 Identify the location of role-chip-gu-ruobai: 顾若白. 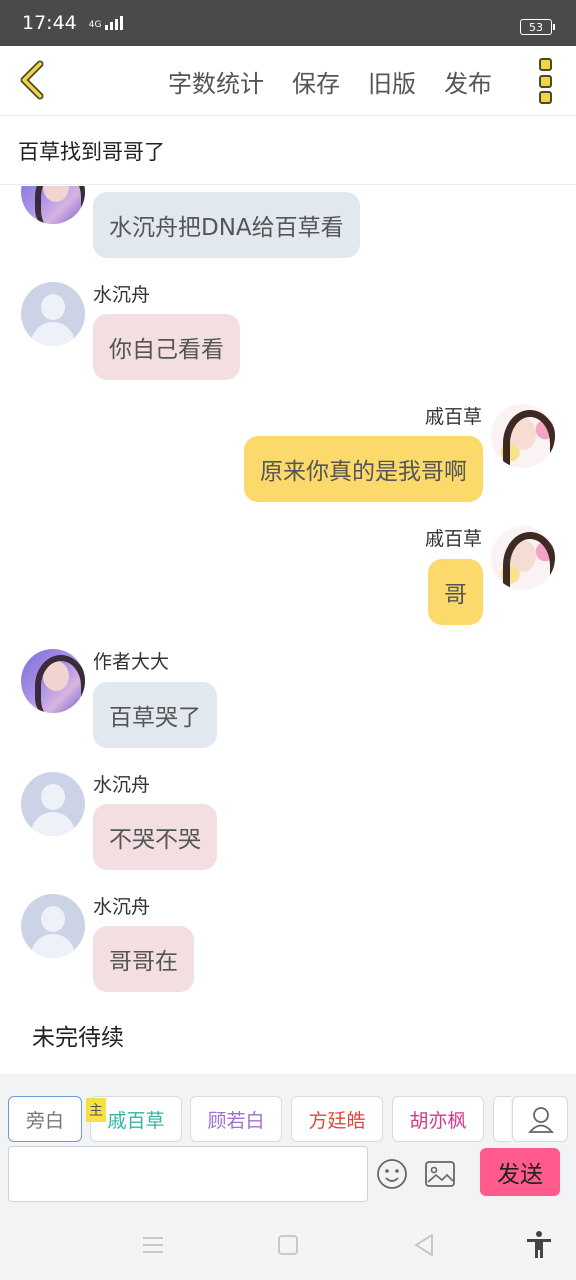
(236, 1119).